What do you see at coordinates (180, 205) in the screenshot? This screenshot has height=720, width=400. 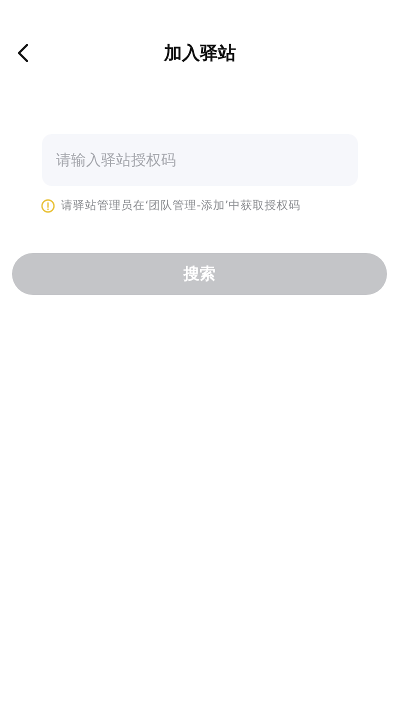 I see `hint-text: 请驿站管理员在‘团队管理-添加’中获取授权码` at bounding box center [180, 205].